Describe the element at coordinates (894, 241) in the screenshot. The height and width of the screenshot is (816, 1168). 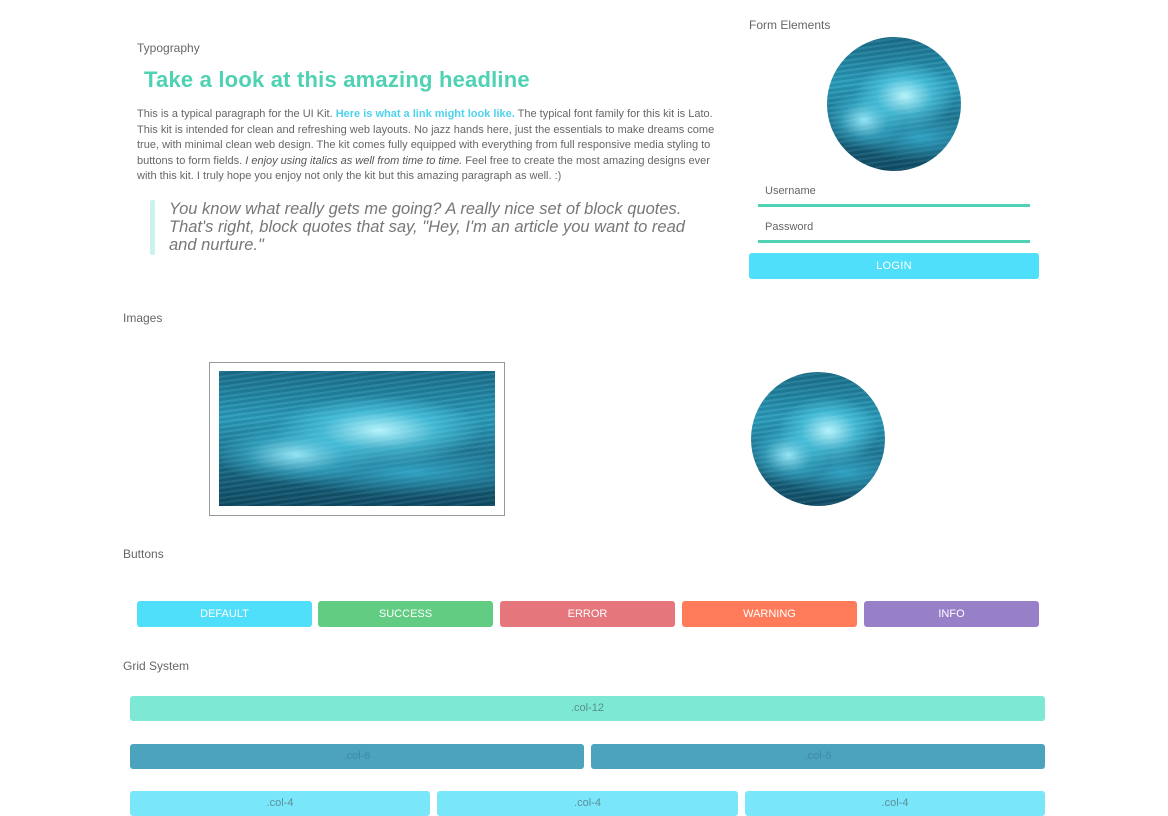
I see `password-underline` at that location.